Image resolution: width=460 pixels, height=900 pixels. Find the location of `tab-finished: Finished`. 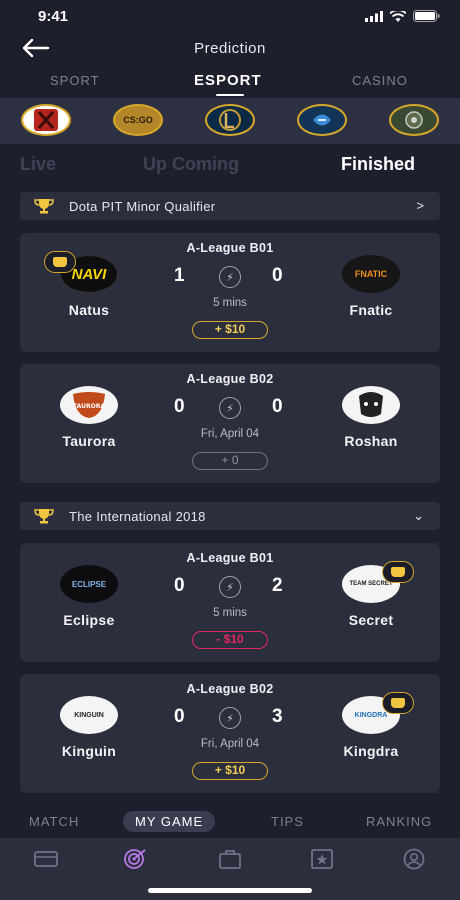

tab-finished: Finished is located at coordinates (378, 164).